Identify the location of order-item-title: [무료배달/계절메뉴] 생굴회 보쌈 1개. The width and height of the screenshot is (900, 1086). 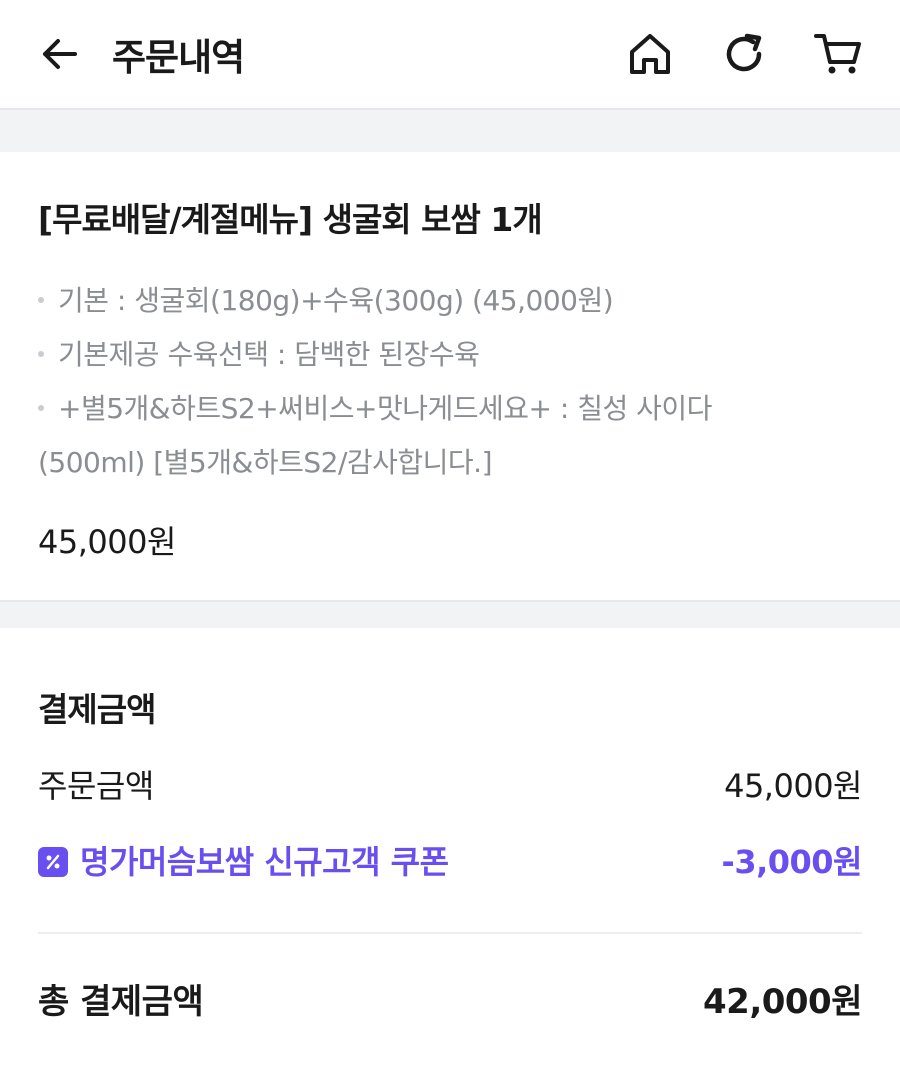
(290, 219).